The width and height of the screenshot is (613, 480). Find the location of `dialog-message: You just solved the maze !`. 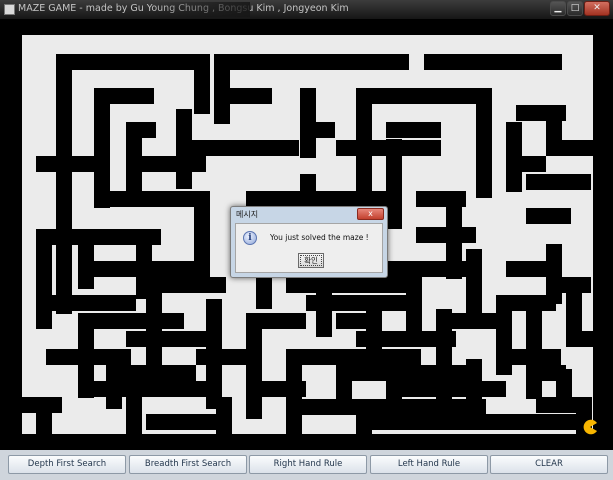

dialog-message: You just solved the maze ! is located at coordinates (319, 237).